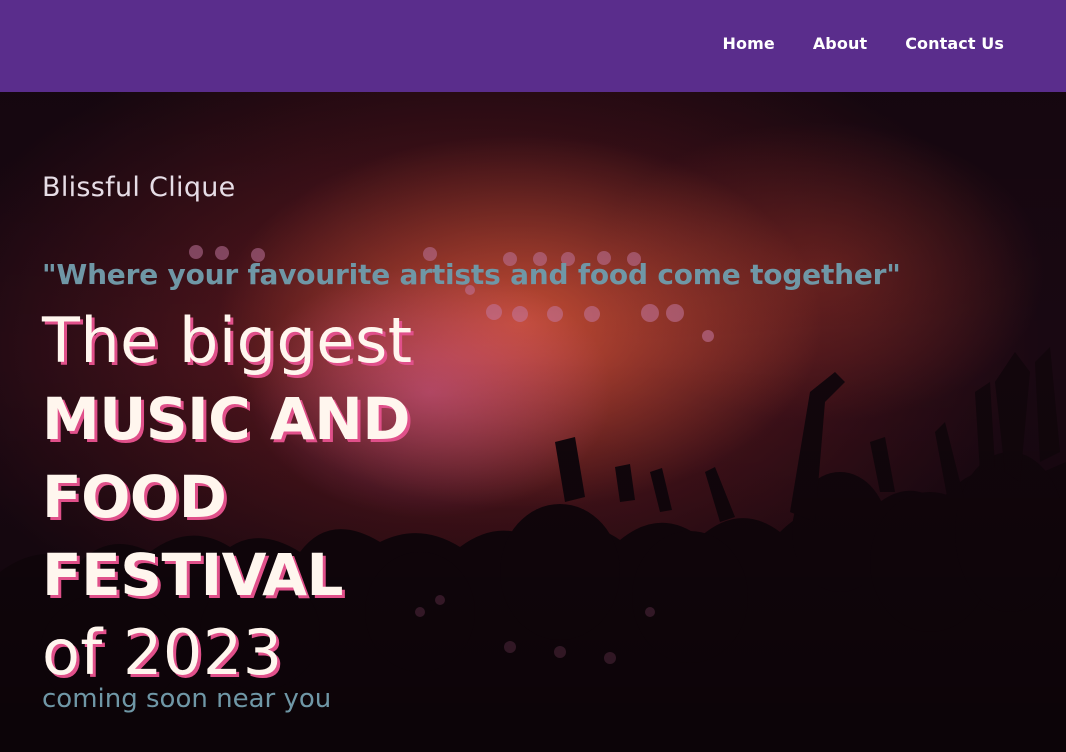 The width and height of the screenshot is (1066, 752). I want to click on top-navbar: Home About Contact Us, so click(533, 46).